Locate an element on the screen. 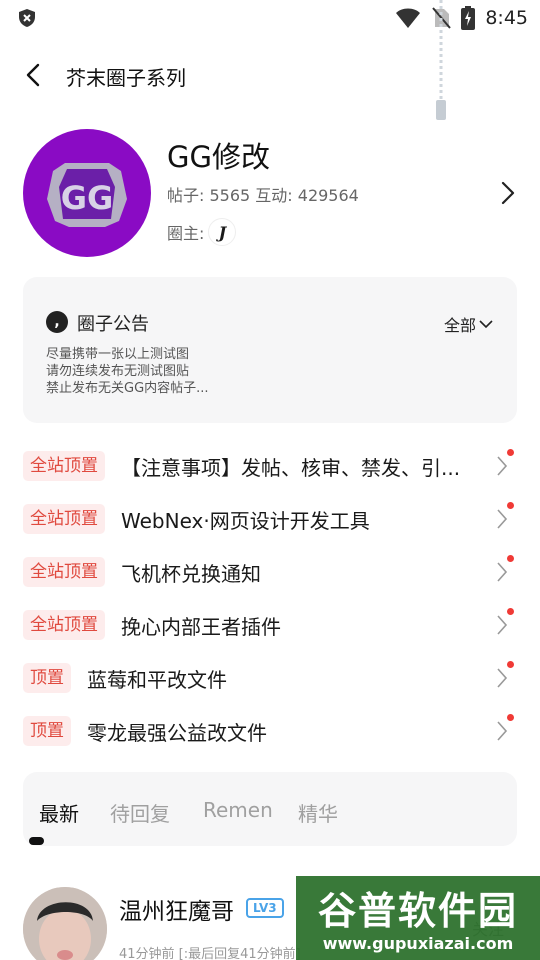 Image resolution: width=540 pixels, height=960 pixels. pin-title: 挽心内部王者插件 is located at coordinates (201, 626).